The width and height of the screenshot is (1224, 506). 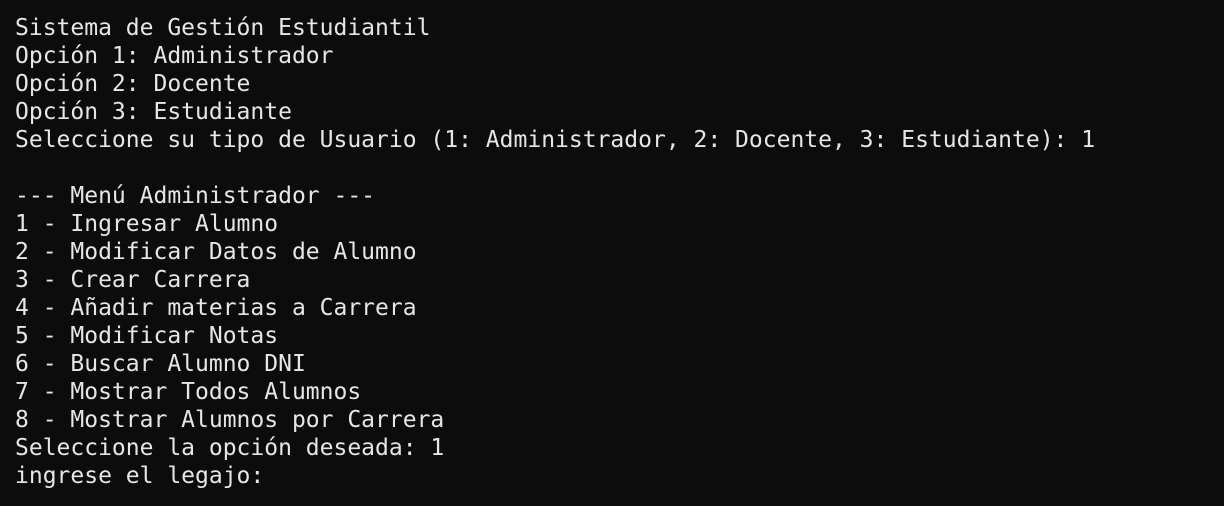 I want to click on menu-item-modificar-notas: 5 - Modificar Notas, so click(x=147, y=336).